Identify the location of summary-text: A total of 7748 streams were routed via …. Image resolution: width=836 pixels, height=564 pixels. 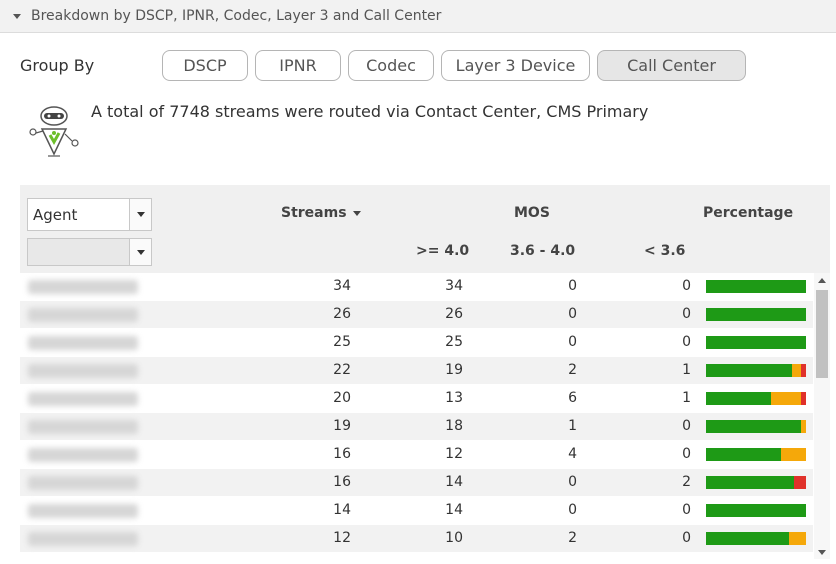
(370, 111).